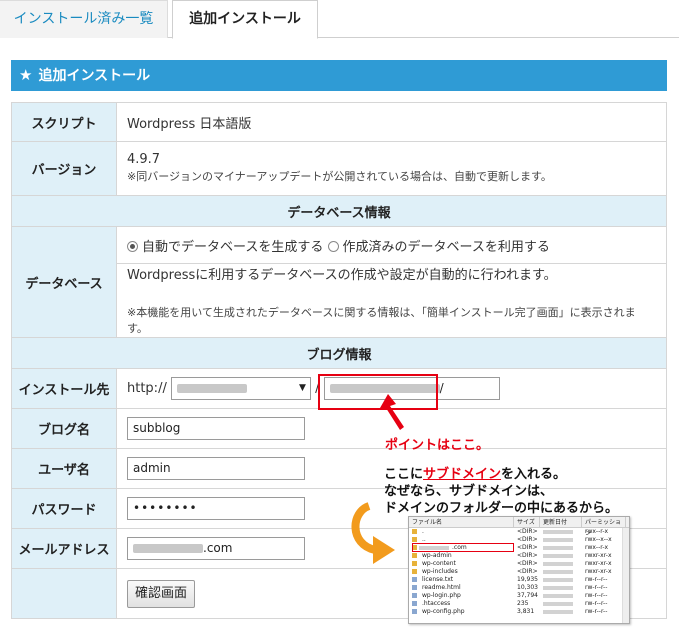 Image resolution: width=679 pixels, height=634 pixels. Describe the element at coordinates (437, 555) in the screenshot. I see `file-name: wp-admin` at that location.